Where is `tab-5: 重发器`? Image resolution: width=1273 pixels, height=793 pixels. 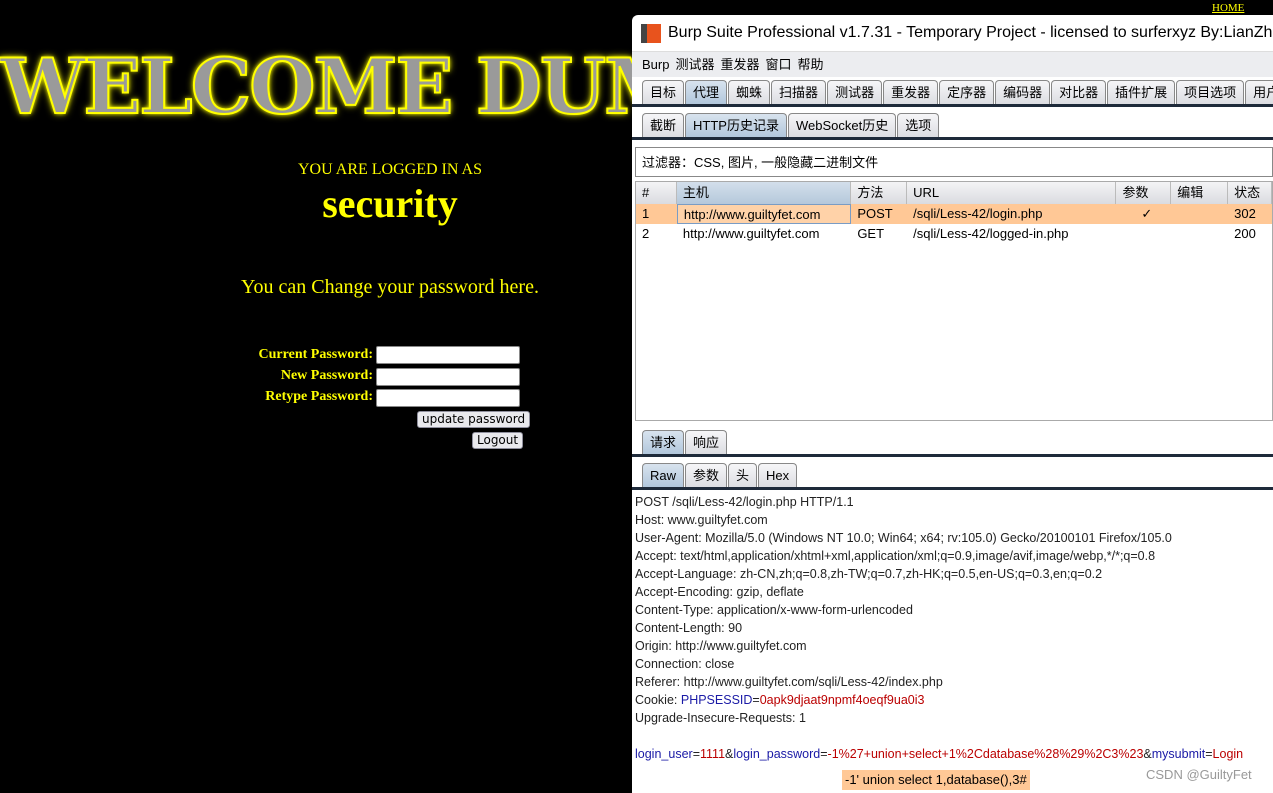
tab-5: 重发器 is located at coordinates (911, 92).